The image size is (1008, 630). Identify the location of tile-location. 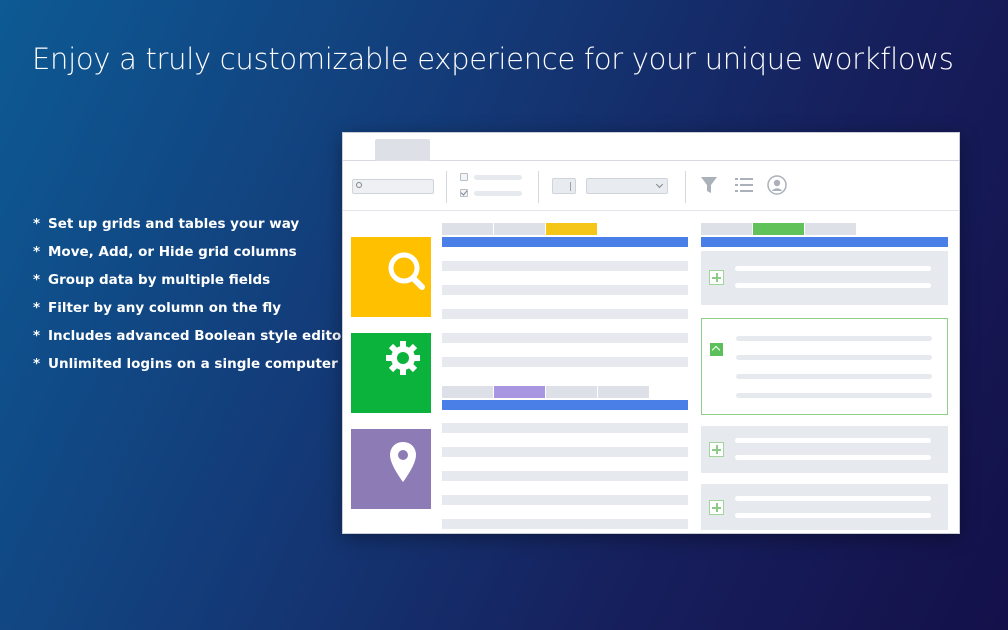
(391, 469).